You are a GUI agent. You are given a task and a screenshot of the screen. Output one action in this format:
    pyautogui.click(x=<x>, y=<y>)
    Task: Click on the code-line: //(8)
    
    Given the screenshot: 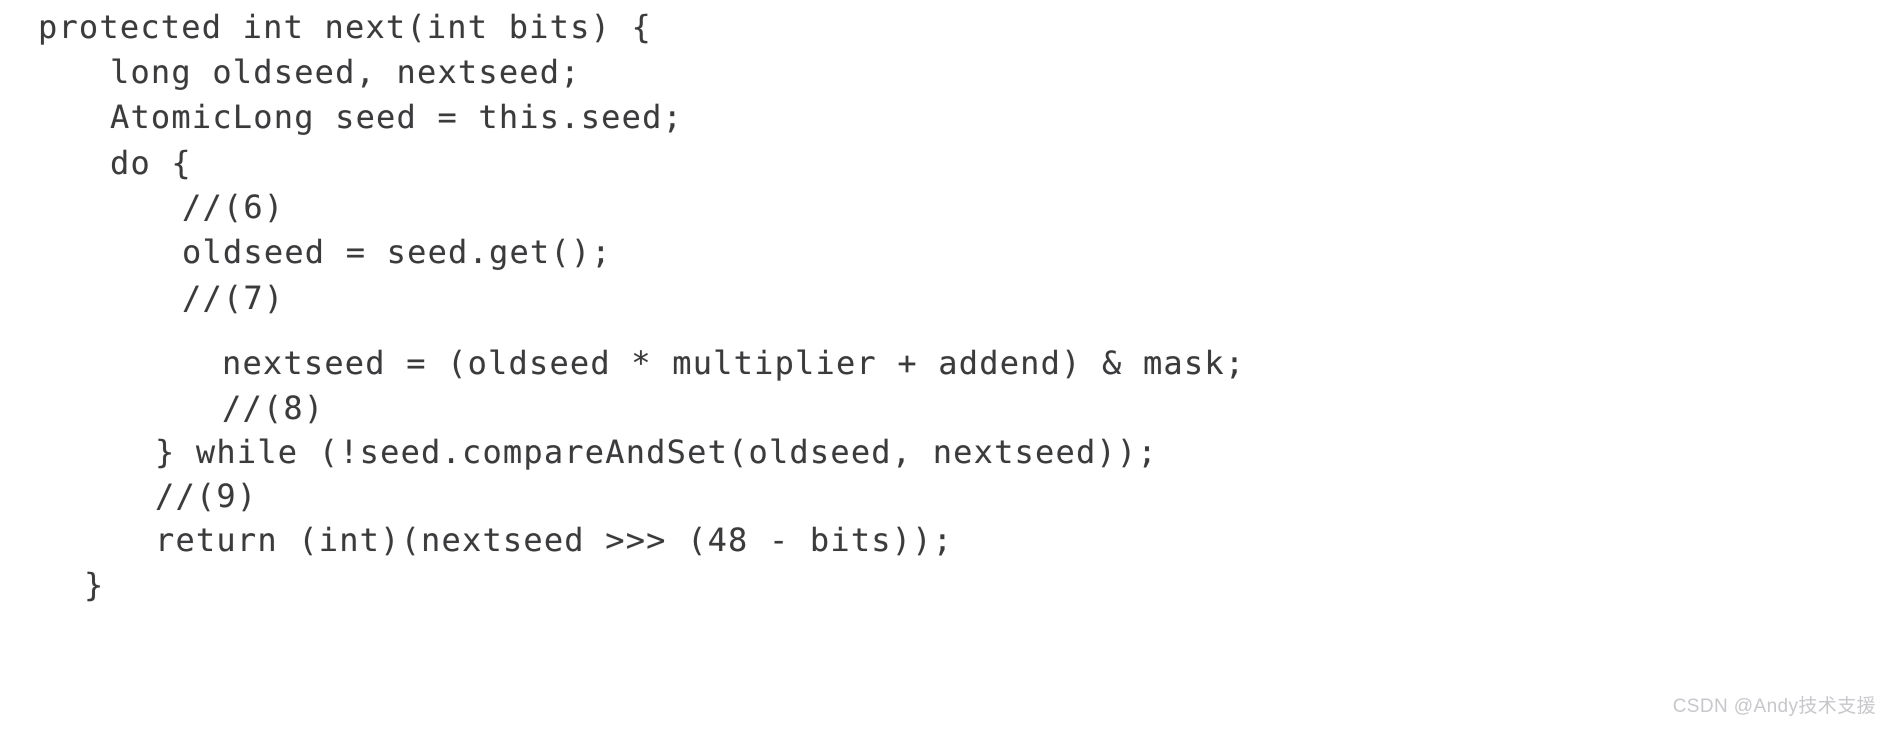 What is the action you would take?
    pyautogui.click(x=273, y=408)
    